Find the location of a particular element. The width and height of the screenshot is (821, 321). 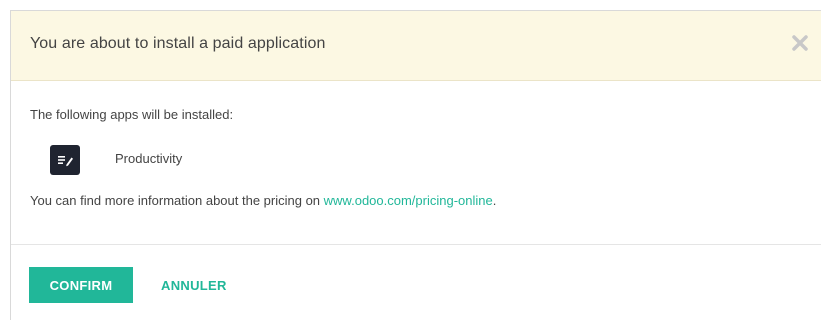

close-button is located at coordinates (800, 43).